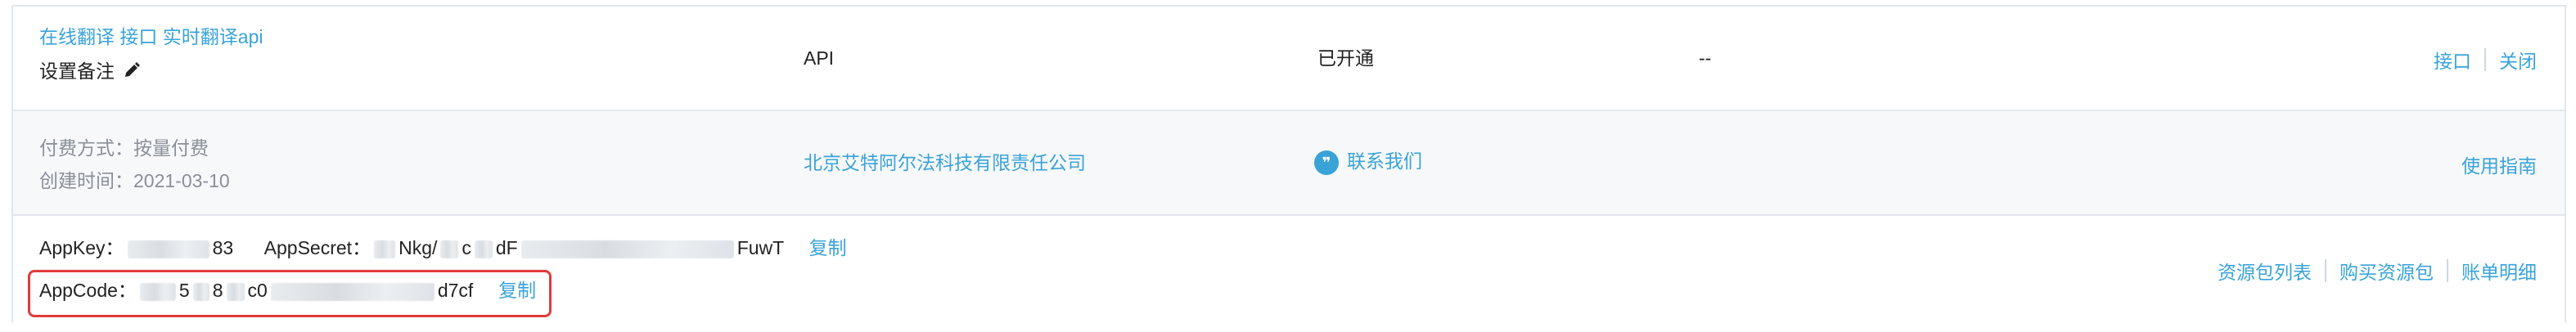 The image size is (2576, 332). Describe the element at coordinates (506, 248) in the screenshot. I see `appsecret-part-3: dF` at that location.